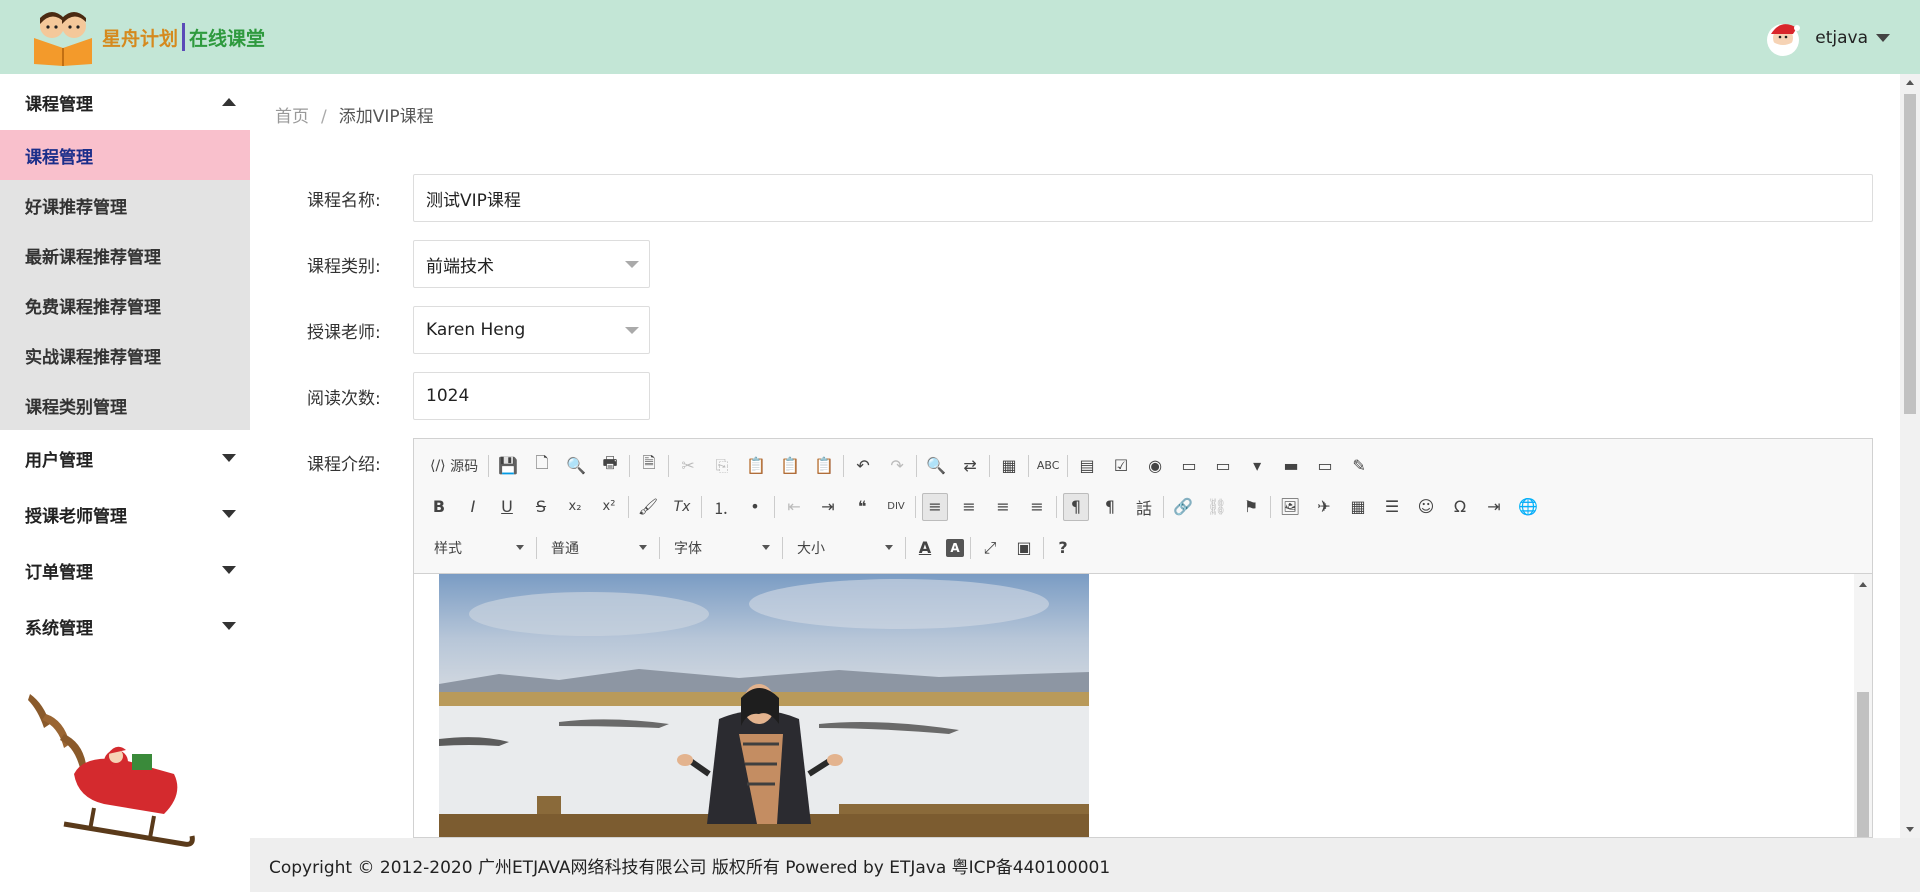  What do you see at coordinates (1426, 507) in the screenshot?
I see `smiley-icon: ☺` at bounding box center [1426, 507].